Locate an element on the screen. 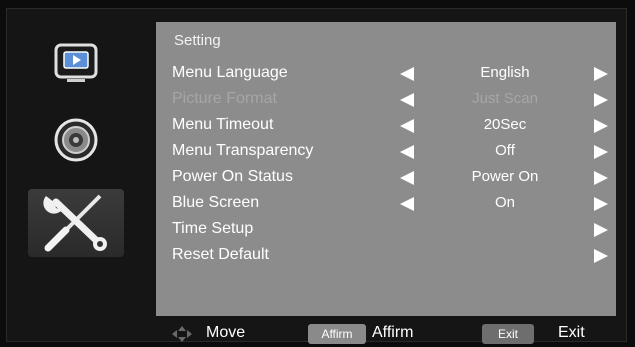 The width and height of the screenshot is (635, 347). row-value: Power On is located at coordinates (505, 176).